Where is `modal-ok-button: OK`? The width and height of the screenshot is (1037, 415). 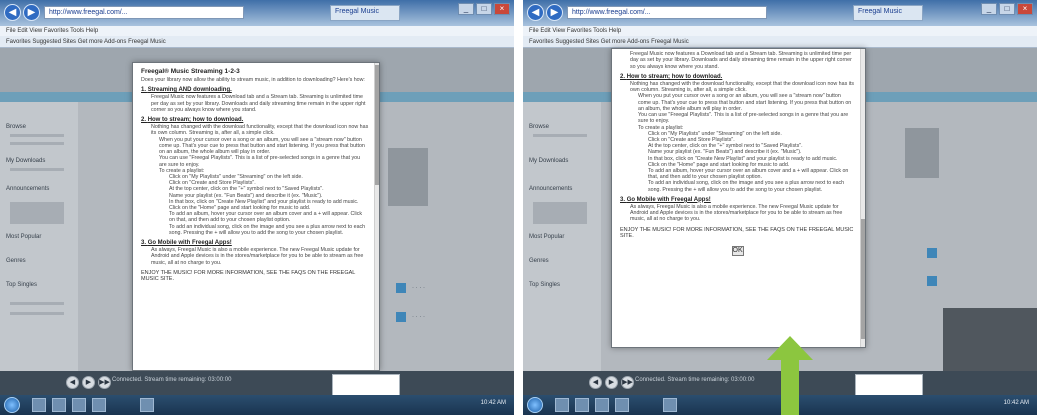 modal-ok-button: OK is located at coordinates (737, 250).